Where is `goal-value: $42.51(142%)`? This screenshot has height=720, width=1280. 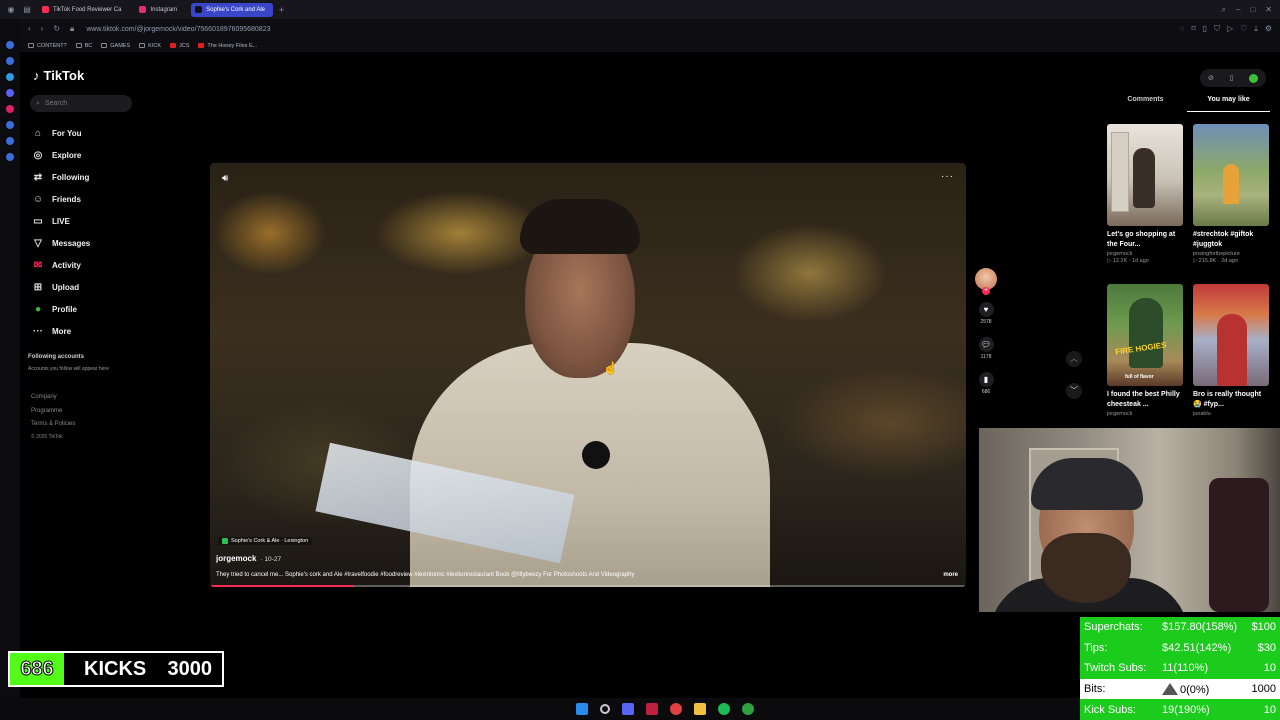
goal-value: $42.51(142%) is located at coordinates (1197, 647).